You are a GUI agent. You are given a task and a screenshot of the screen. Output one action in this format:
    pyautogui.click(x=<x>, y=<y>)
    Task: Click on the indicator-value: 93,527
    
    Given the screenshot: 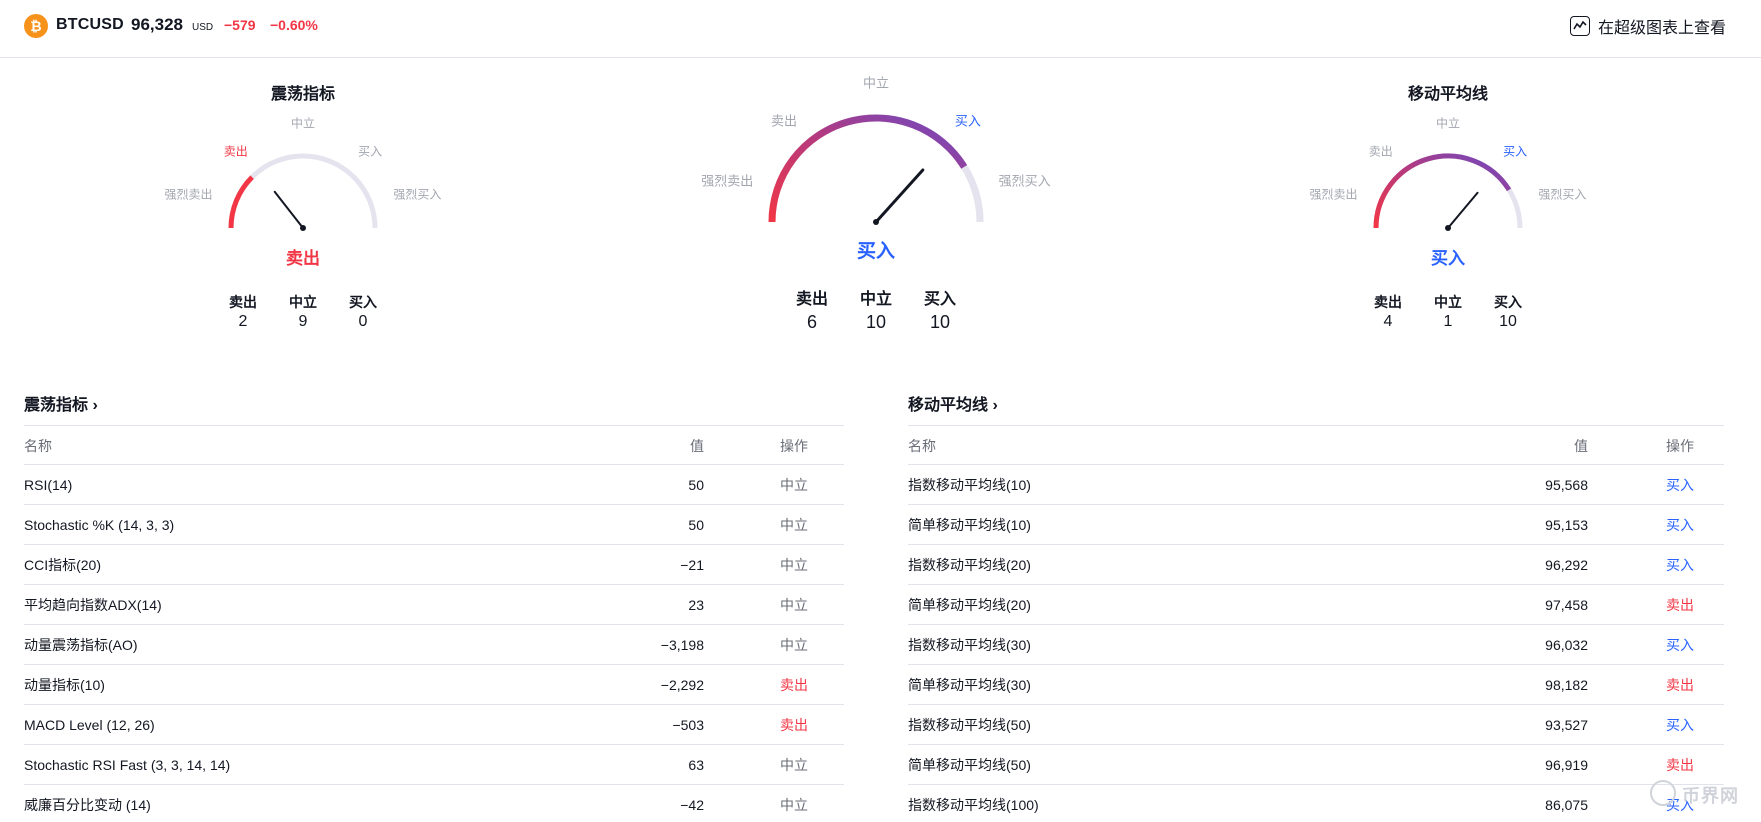 What is the action you would take?
    pyautogui.click(x=1566, y=725)
    